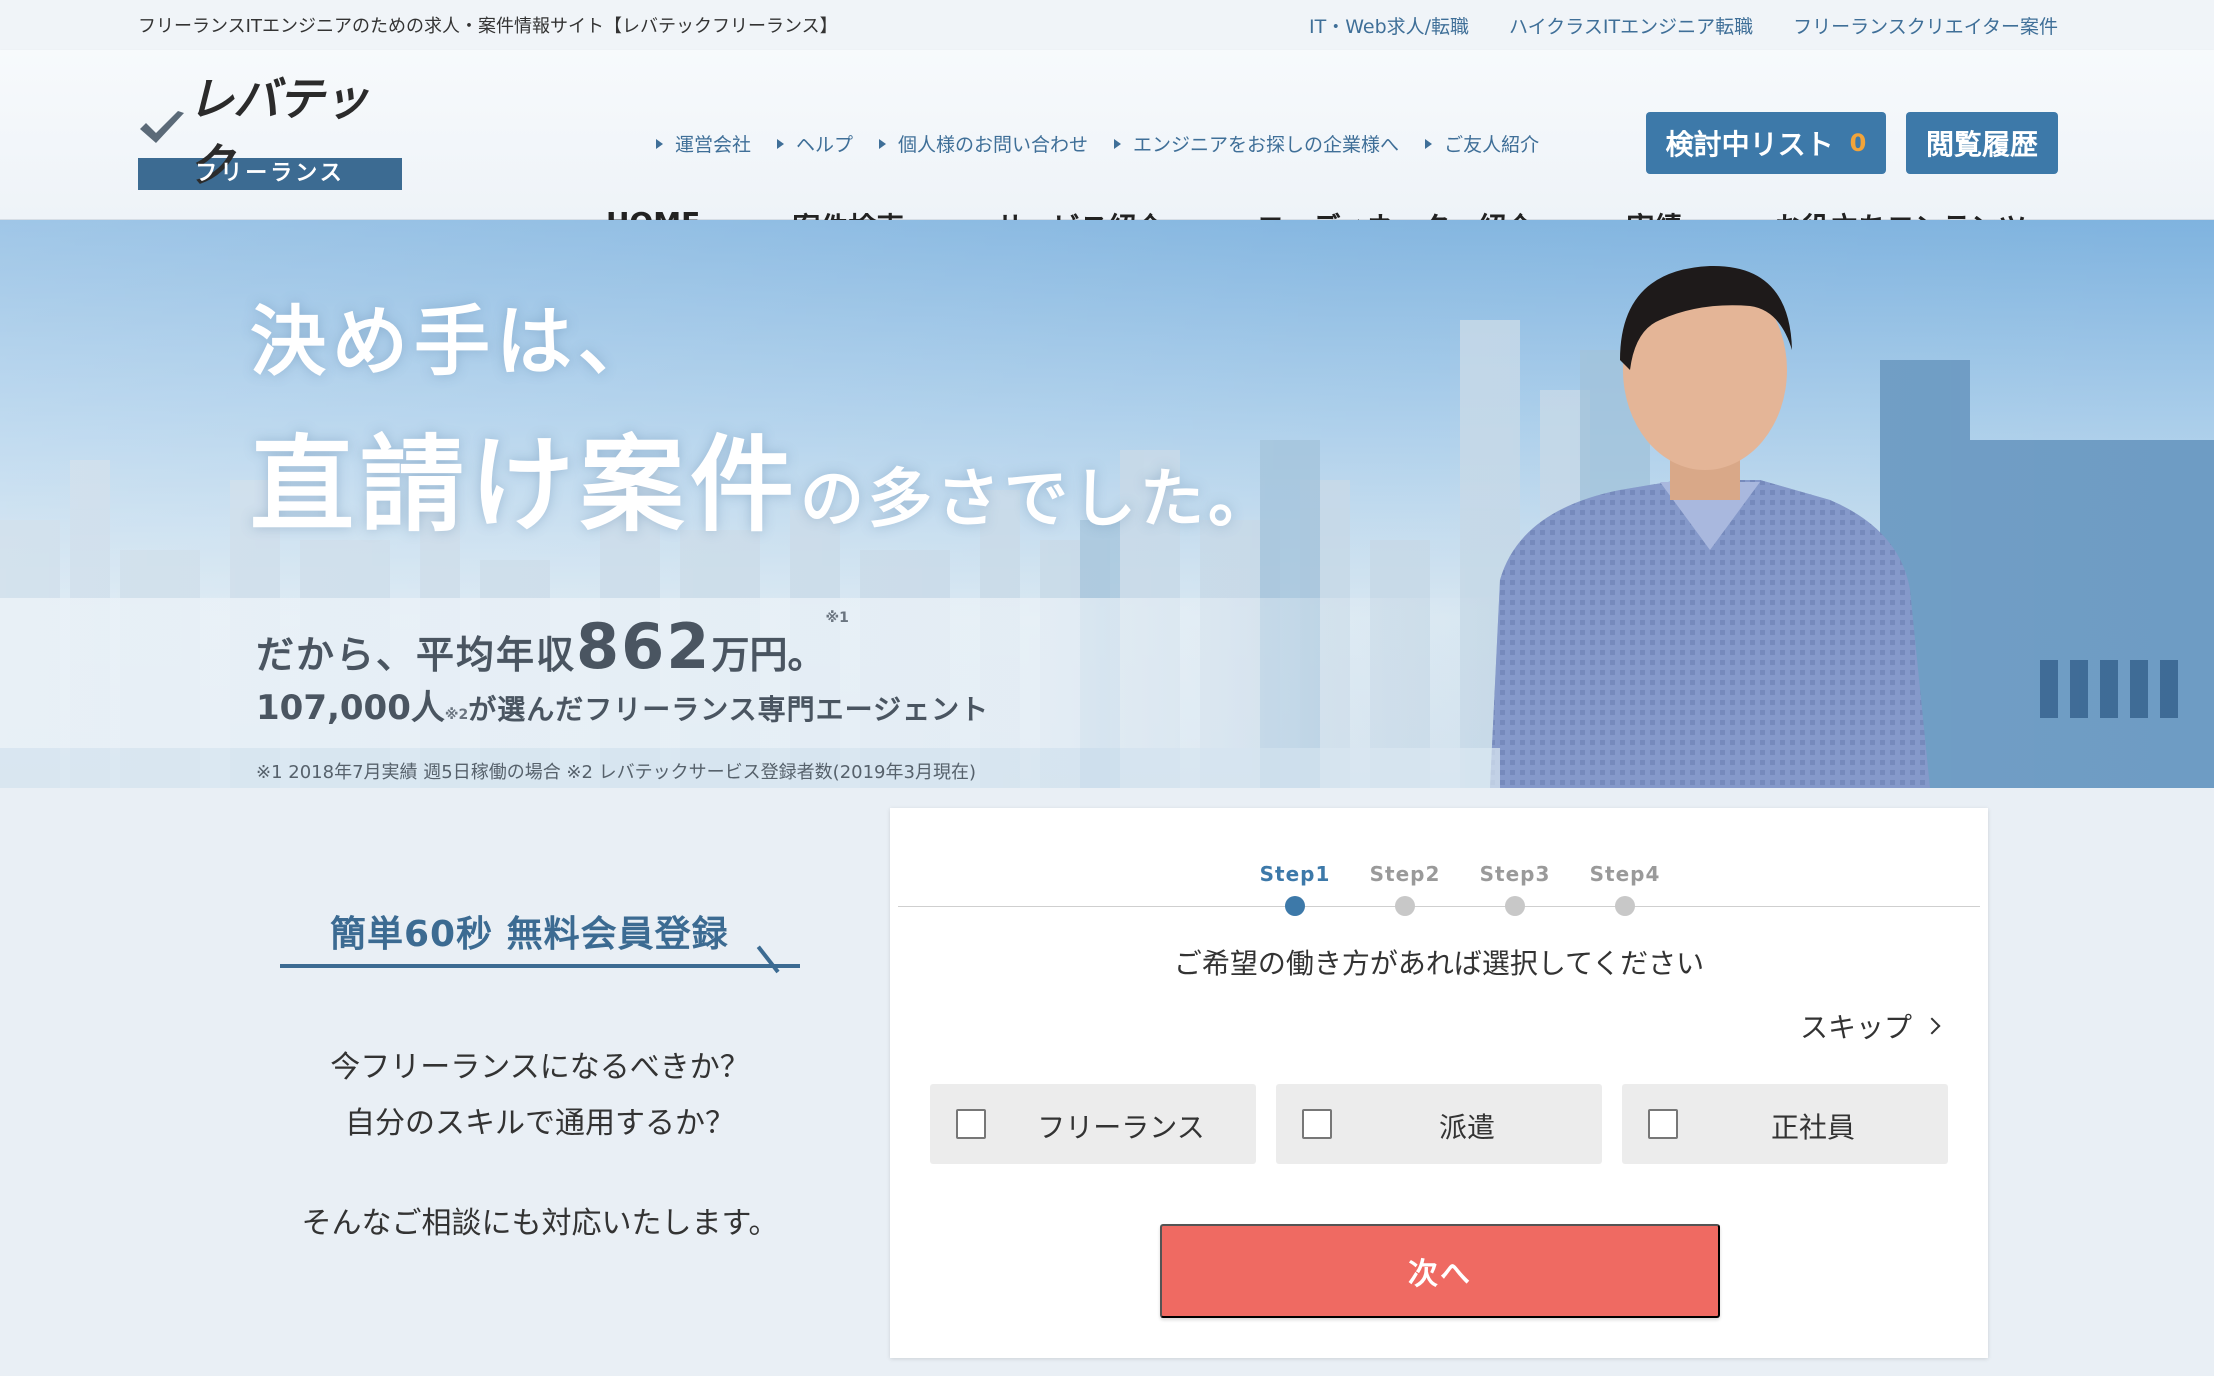 This screenshot has width=2214, height=1376. I want to click on hero-headline-1: 決め手は、, so click(455, 341).